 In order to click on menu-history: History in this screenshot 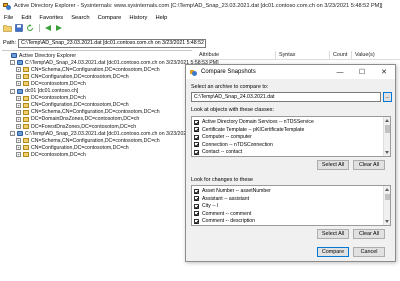, I will do `click(138, 18)`.